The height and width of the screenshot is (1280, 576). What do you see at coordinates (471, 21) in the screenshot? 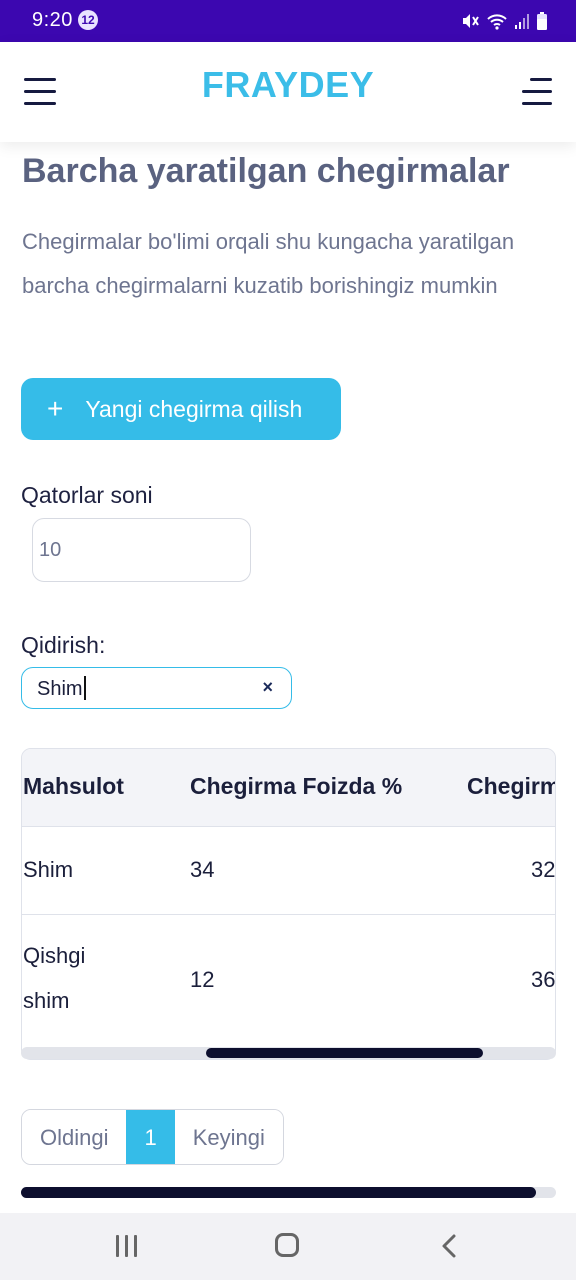
I see `mute-icon` at bounding box center [471, 21].